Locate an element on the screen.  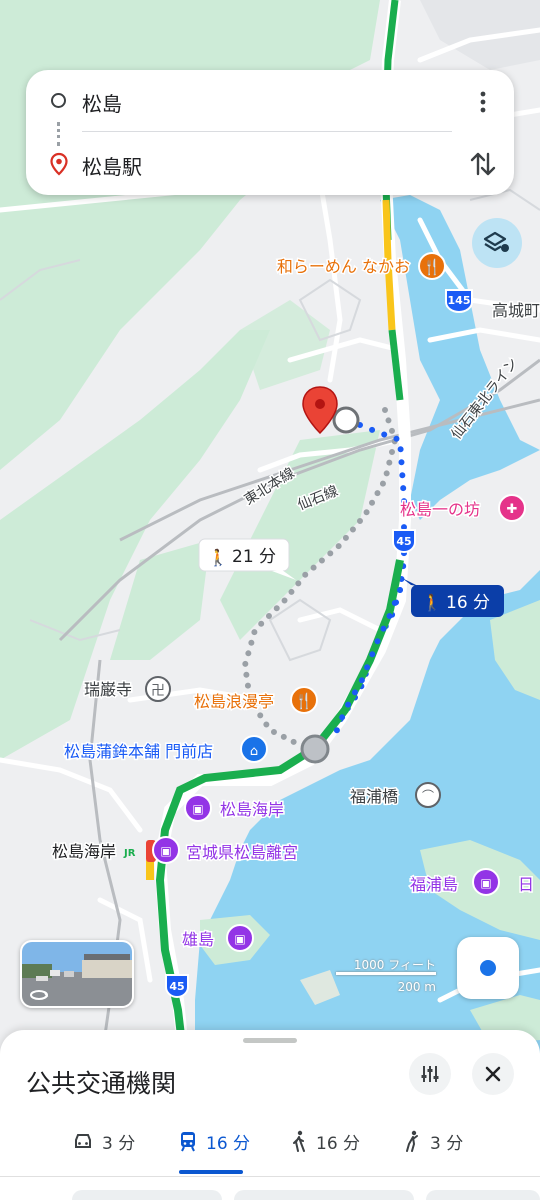
tune-icon is located at coordinates (430, 1074).